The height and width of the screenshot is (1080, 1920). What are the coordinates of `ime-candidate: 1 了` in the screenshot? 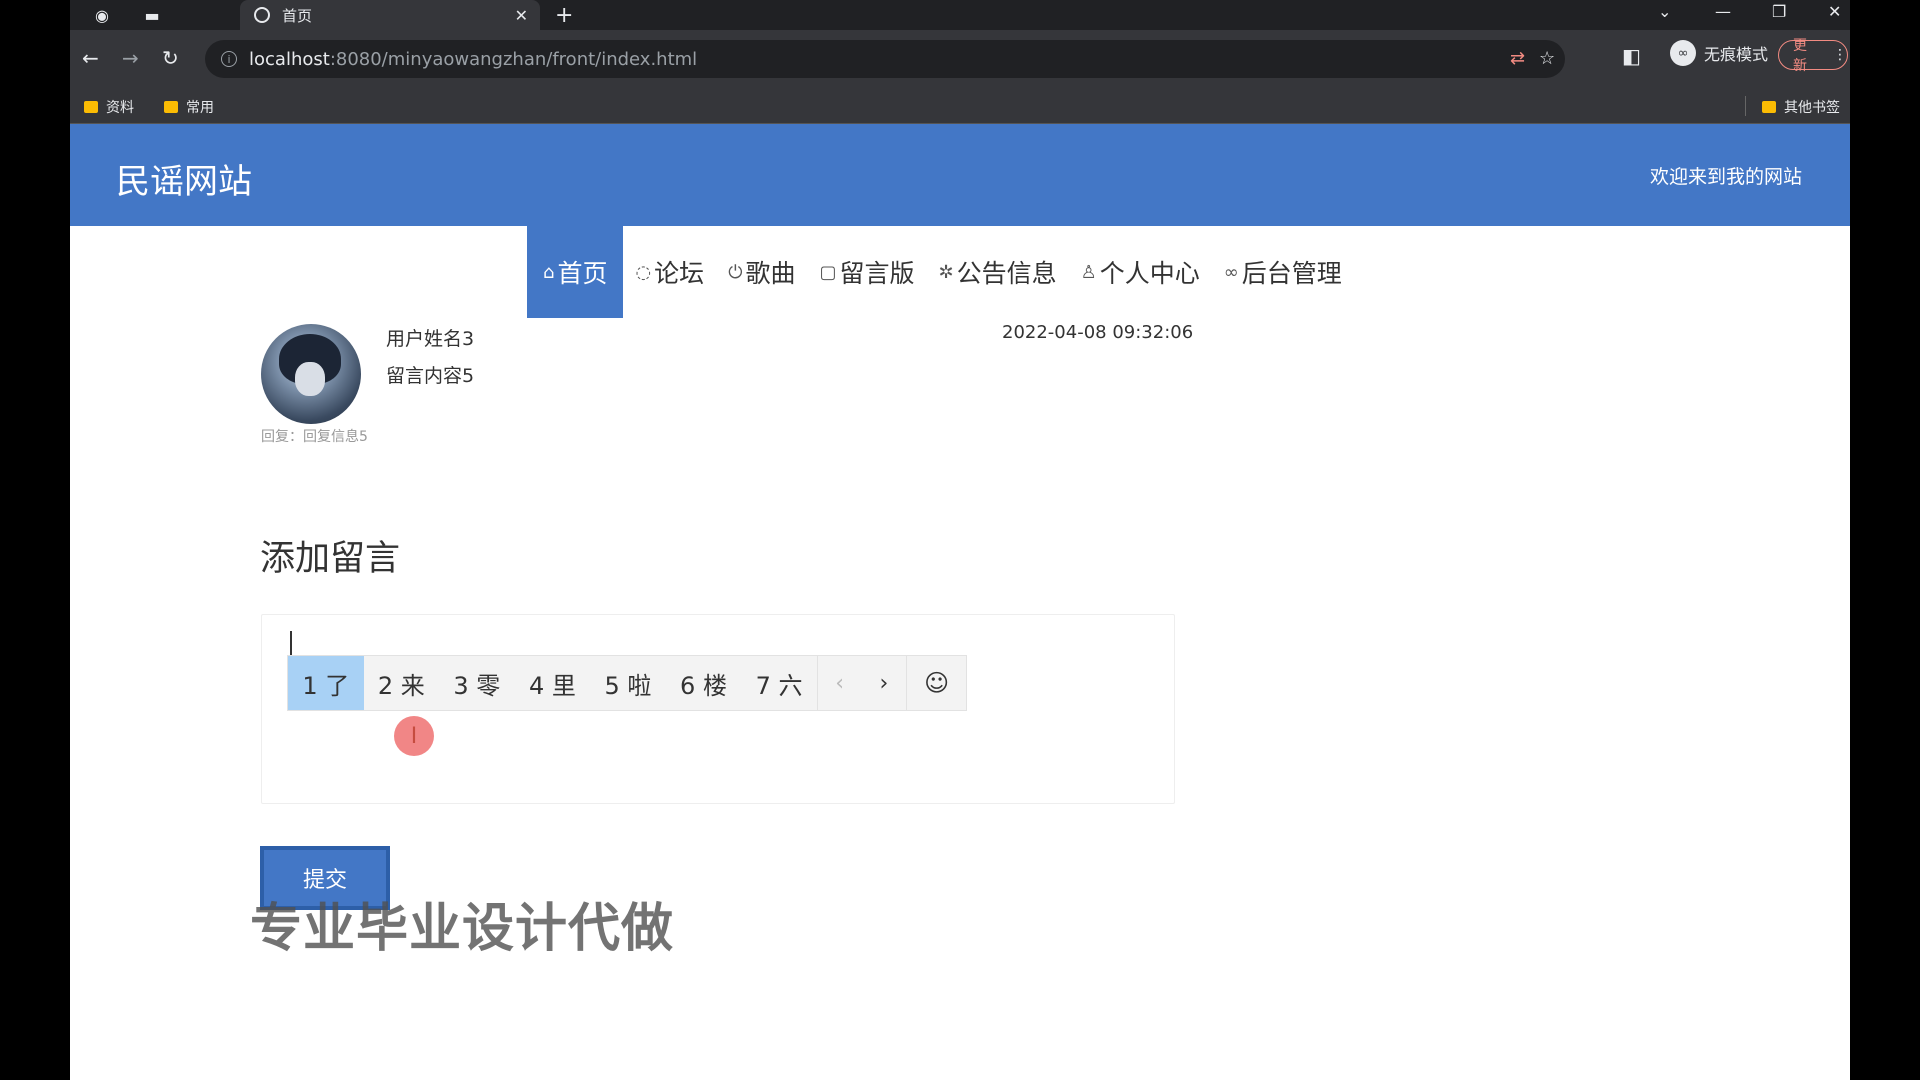 It's located at (326, 683).